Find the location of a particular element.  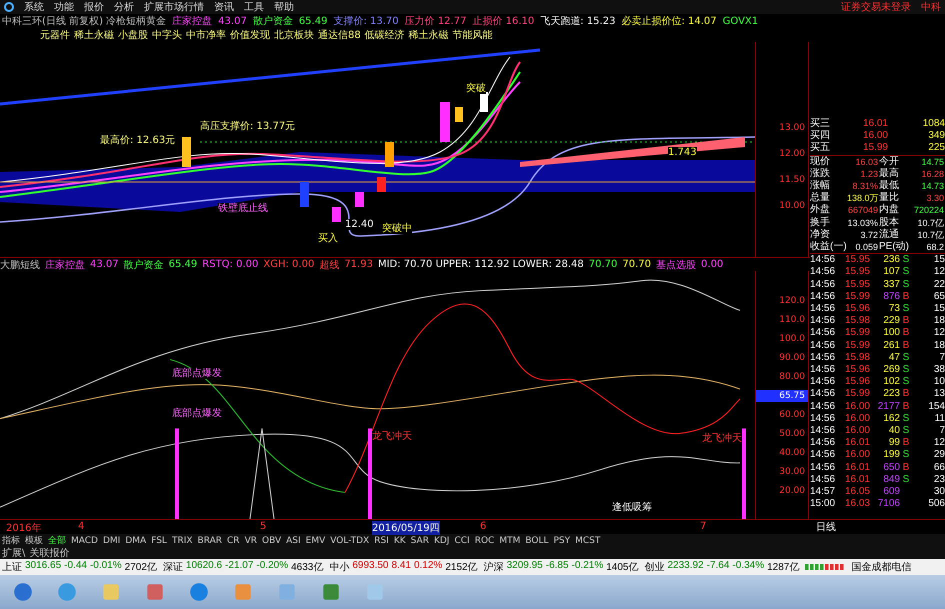

indicator-tab: KDJ is located at coordinates (442, 541).